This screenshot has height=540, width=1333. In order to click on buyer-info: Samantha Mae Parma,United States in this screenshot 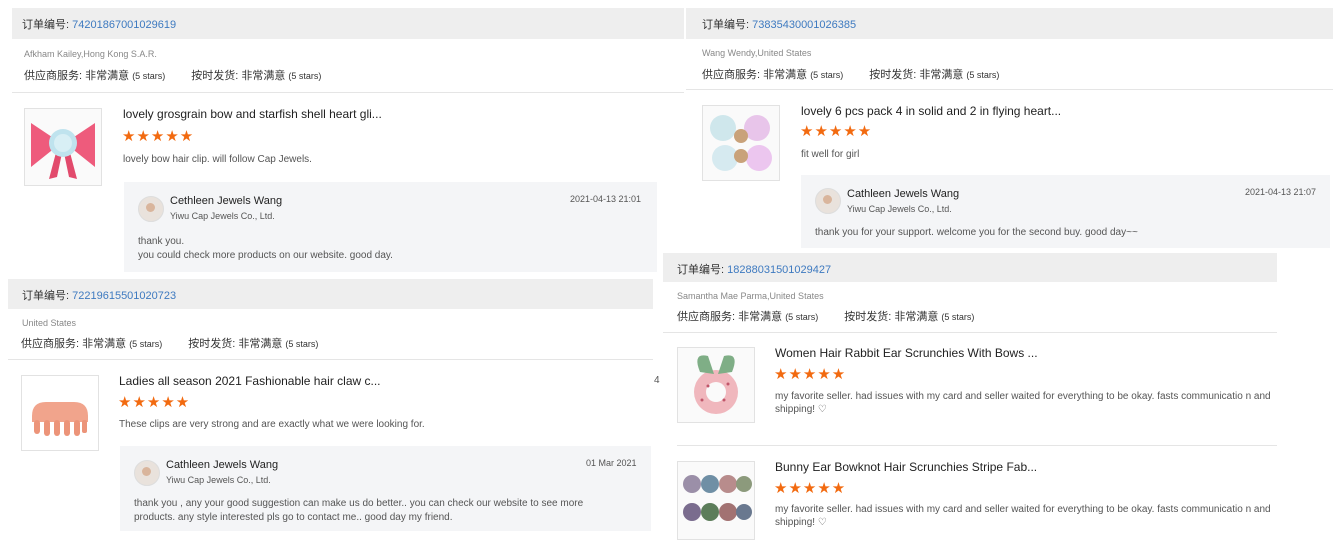, I will do `click(750, 296)`.